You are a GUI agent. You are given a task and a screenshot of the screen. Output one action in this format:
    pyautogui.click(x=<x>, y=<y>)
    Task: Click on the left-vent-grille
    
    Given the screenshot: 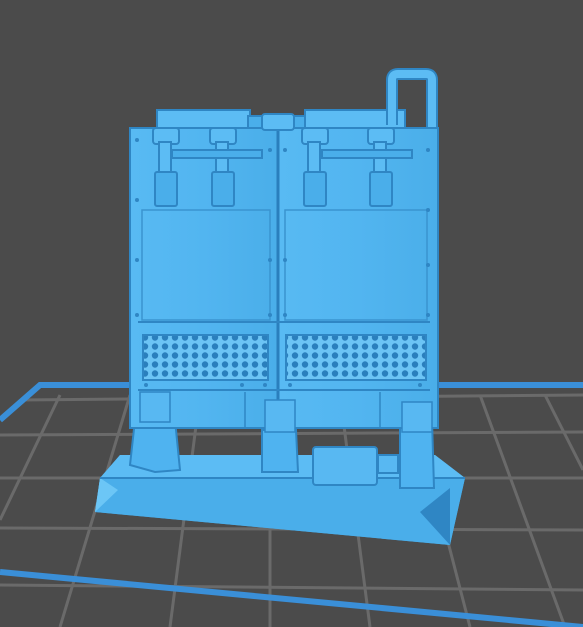 What is the action you would take?
    pyautogui.click(x=205, y=357)
    